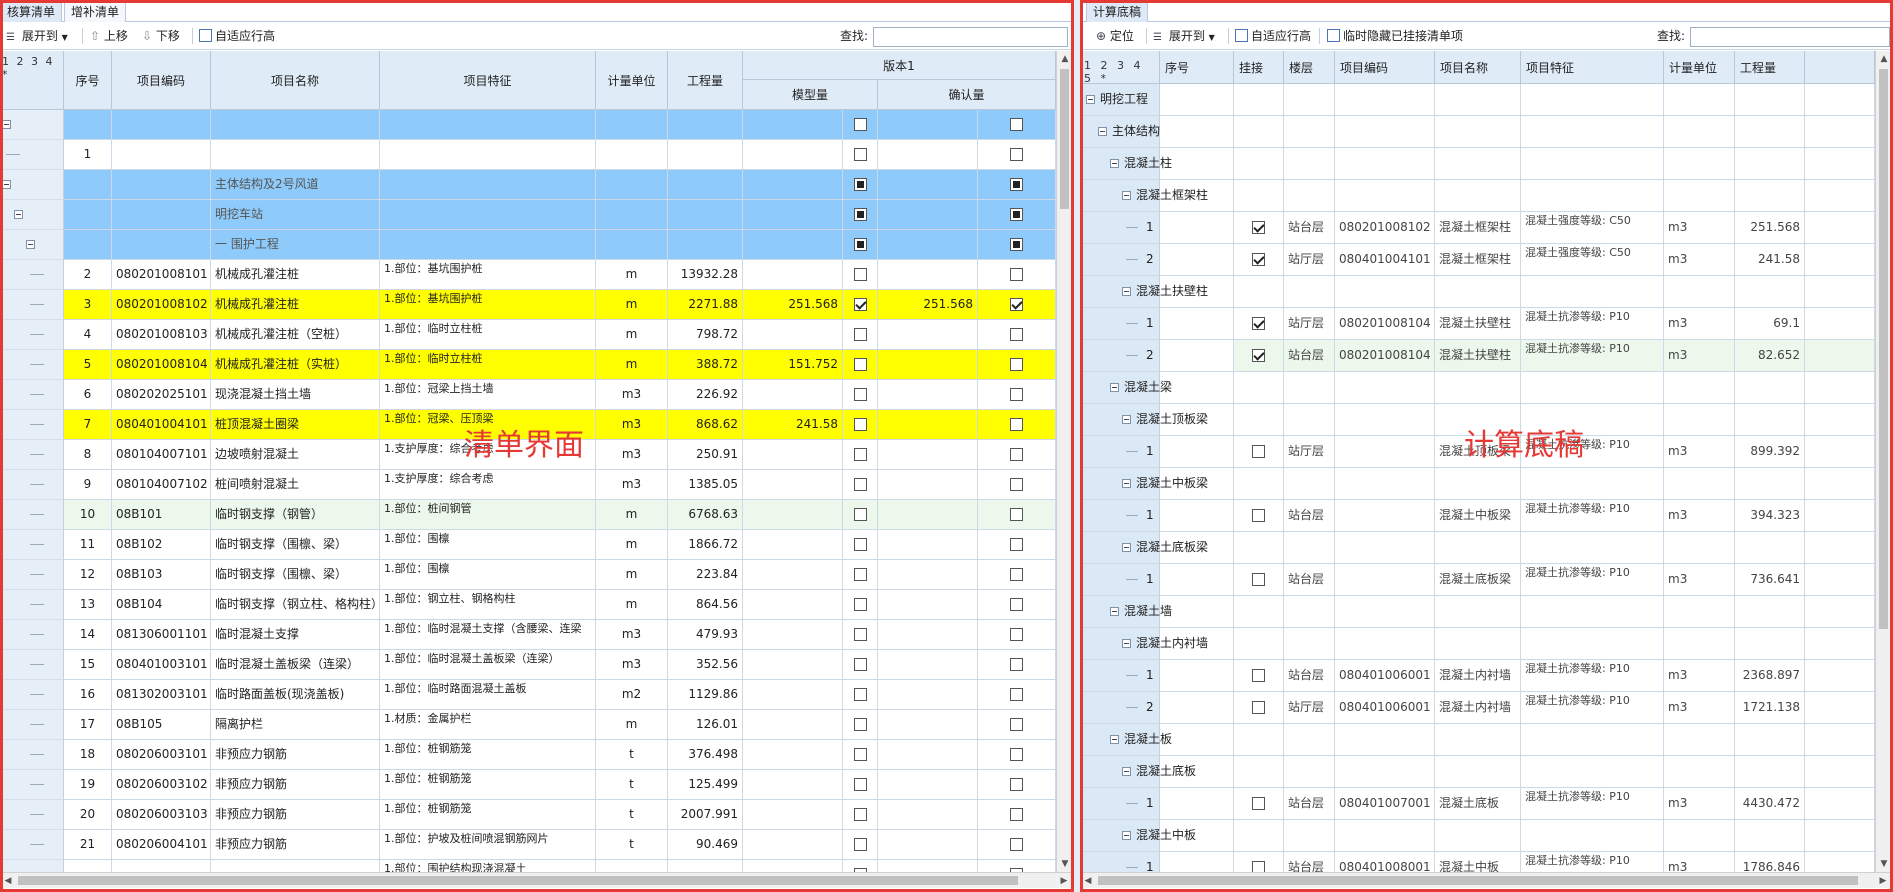 Image resolution: width=1893 pixels, height=892 pixels. Describe the element at coordinates (1883, 349) in the screenshot. I see `scroll-thumb` at that location.